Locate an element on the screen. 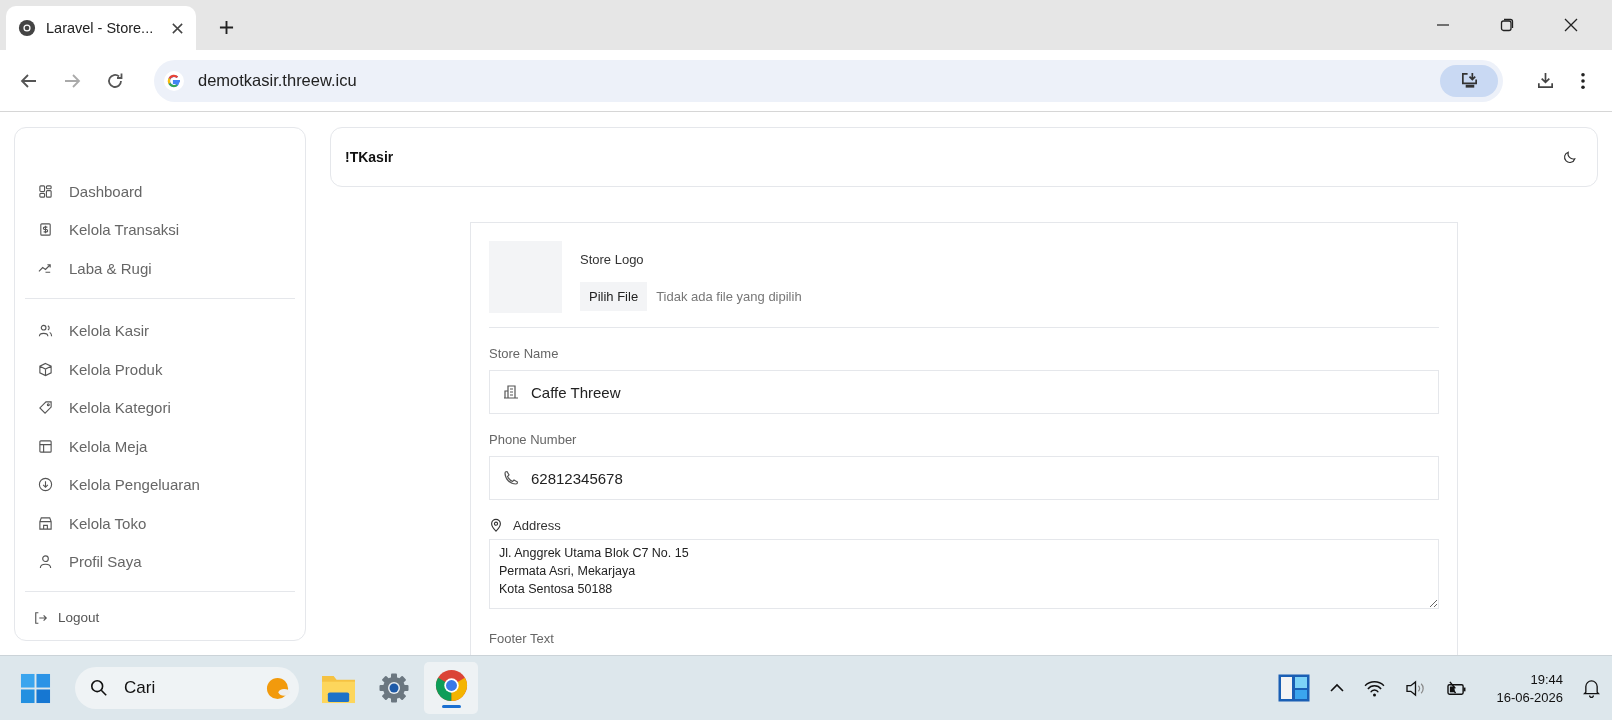 This screenshot has width=1612, height=720. users-icon is located at coordinates (45, 331).